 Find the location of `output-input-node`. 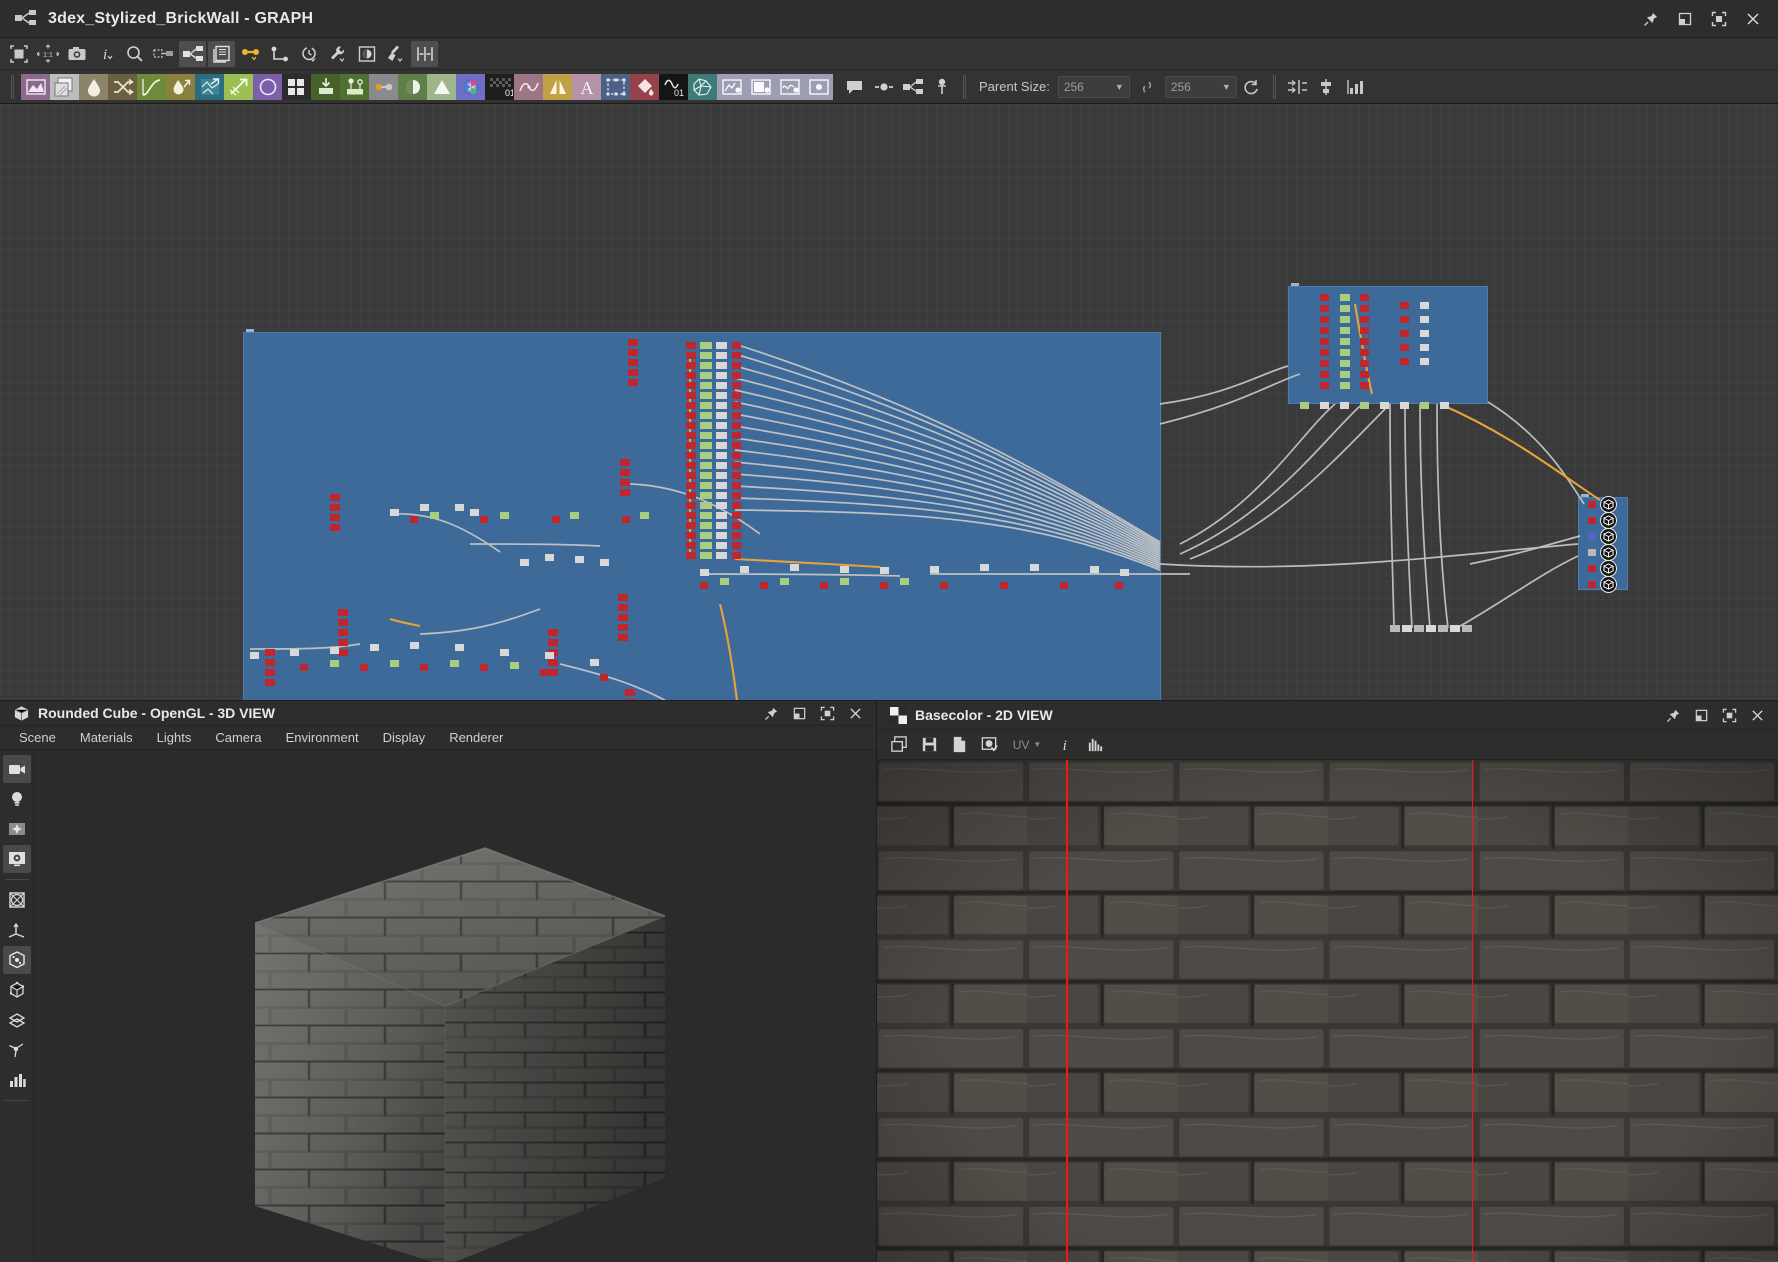

output-input-node is located at coordinates (1592, 536).